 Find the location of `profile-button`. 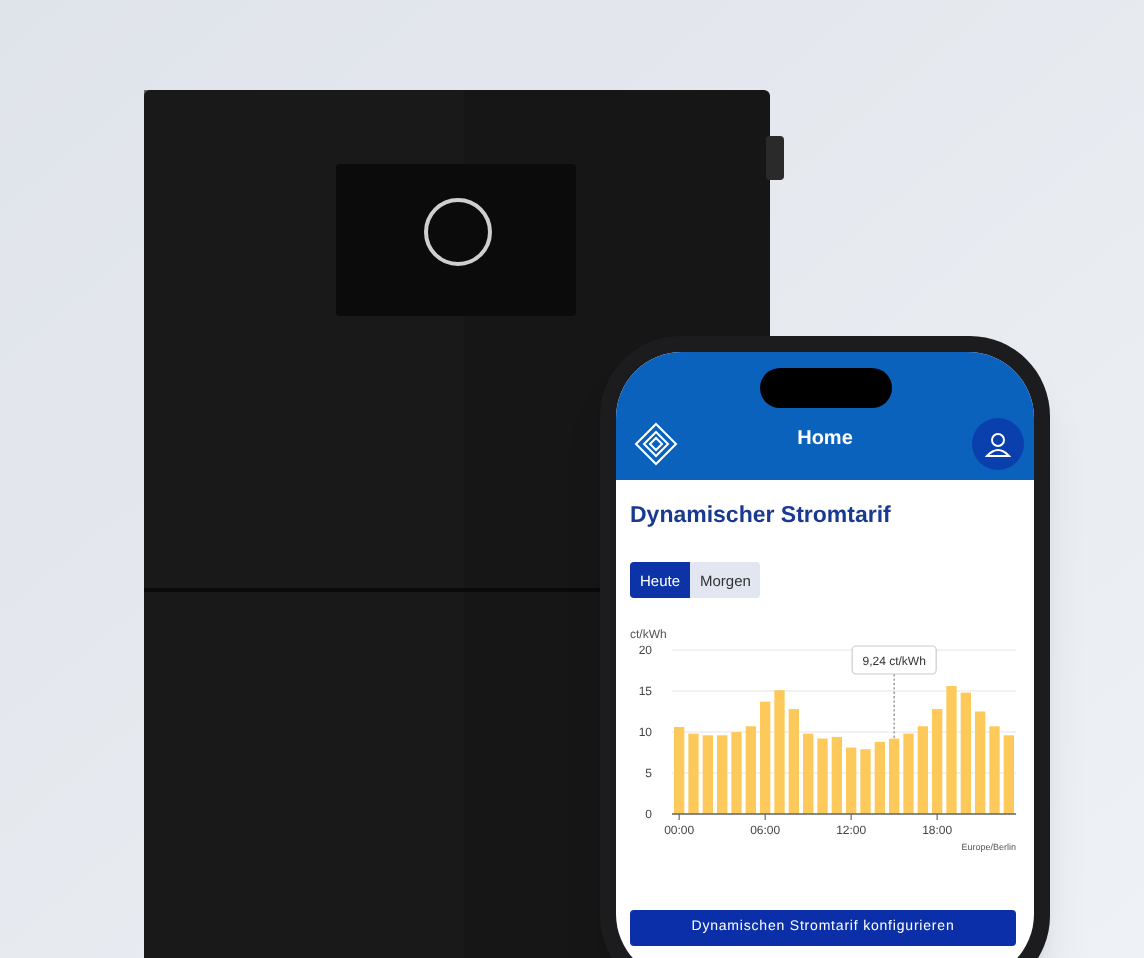

profile-button is located at coordinates (997, 444).